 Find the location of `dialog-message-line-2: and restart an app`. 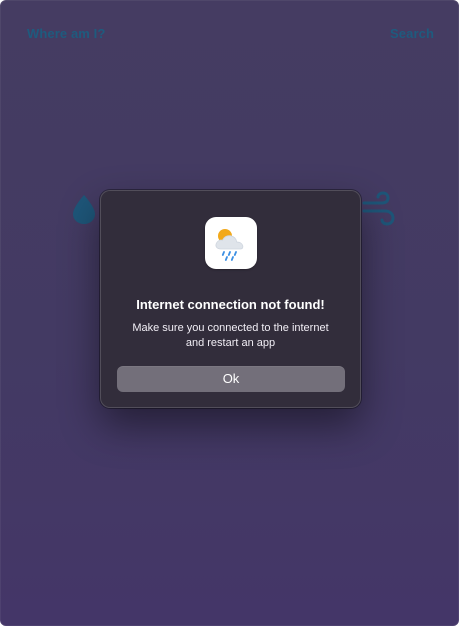

dialog-message-line-2: and restart an app is located at coordinates (230, 343).